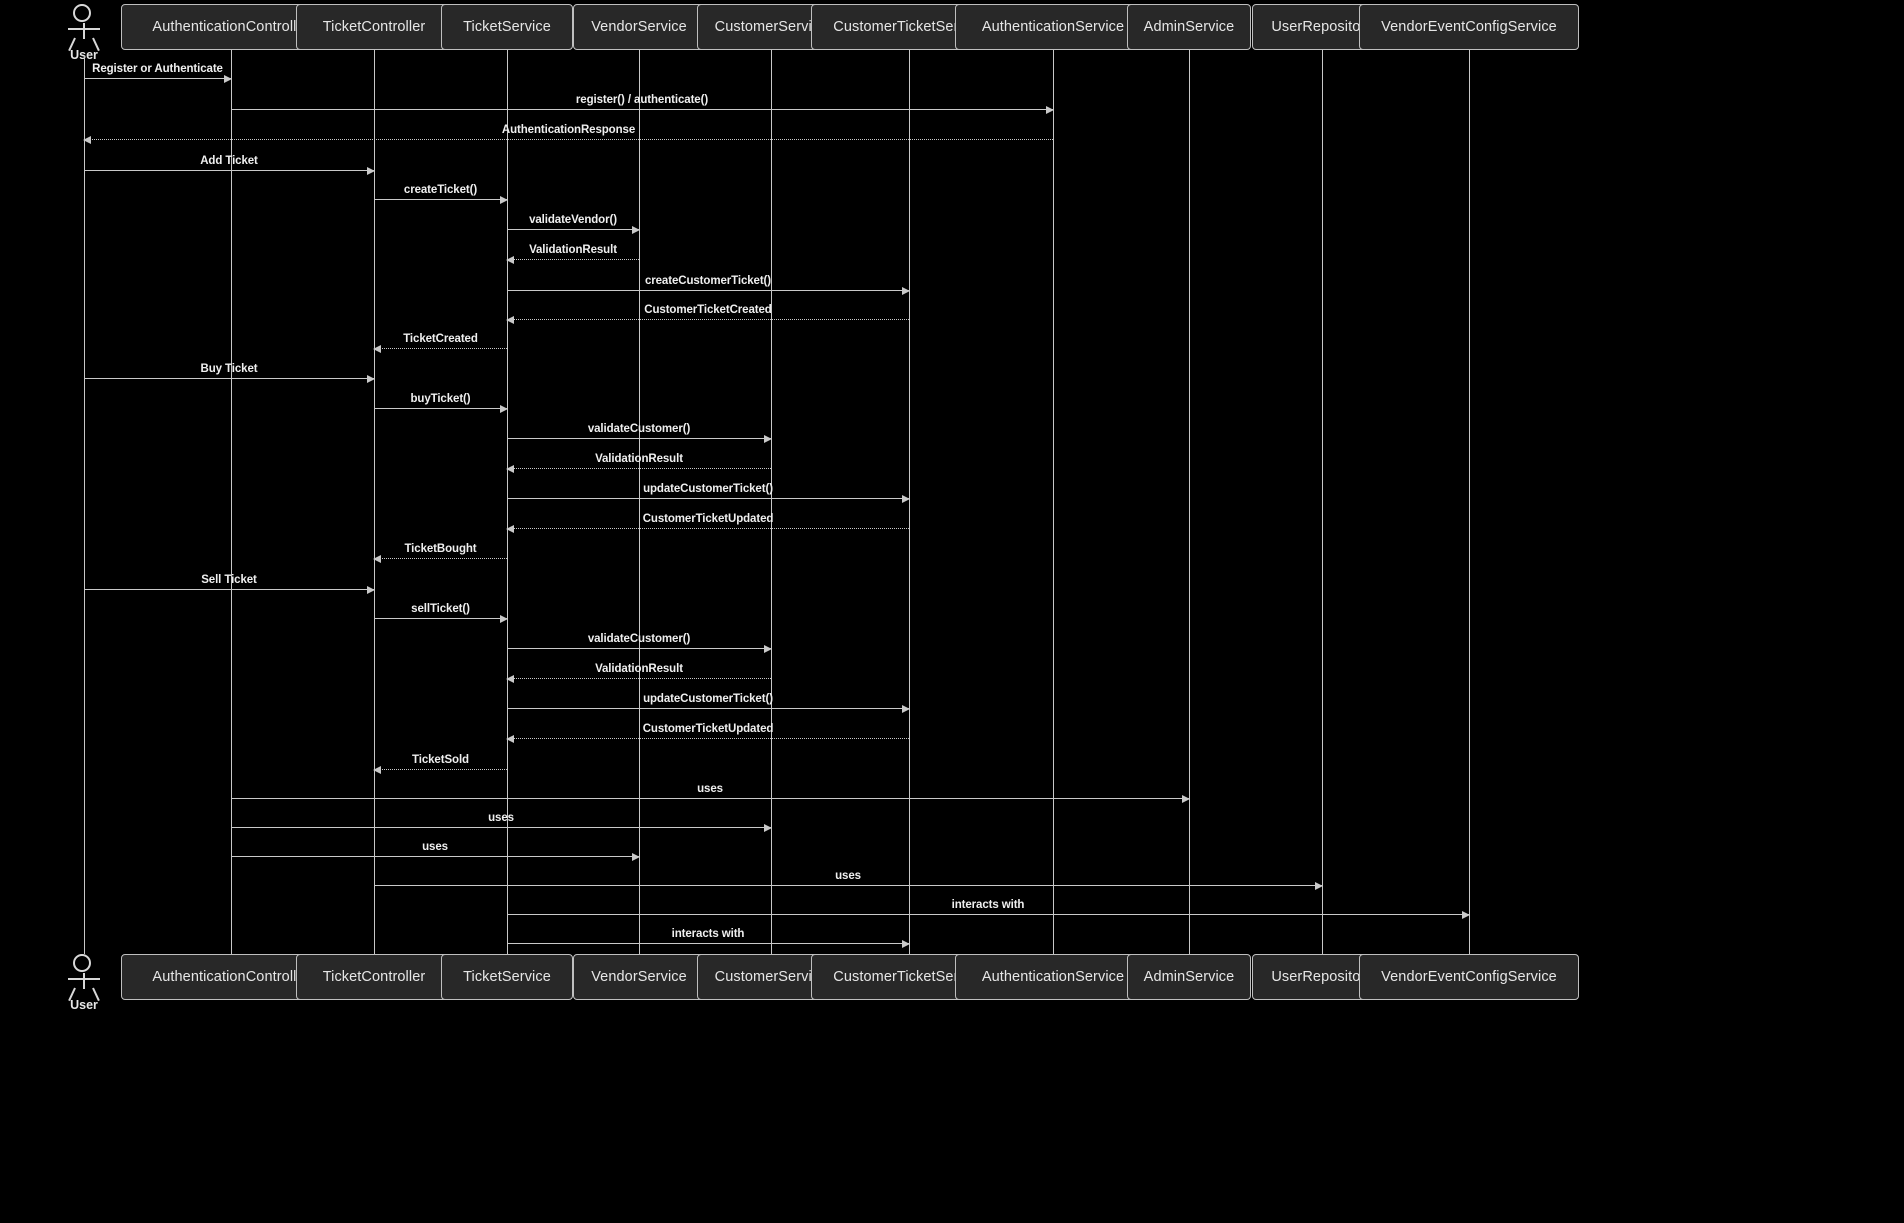 This screenshot has height=1223, width=1904. I want to click on participant-box-vendoreventconfigservice-bottom: VendorEventConfigService, so click(1469, 977).